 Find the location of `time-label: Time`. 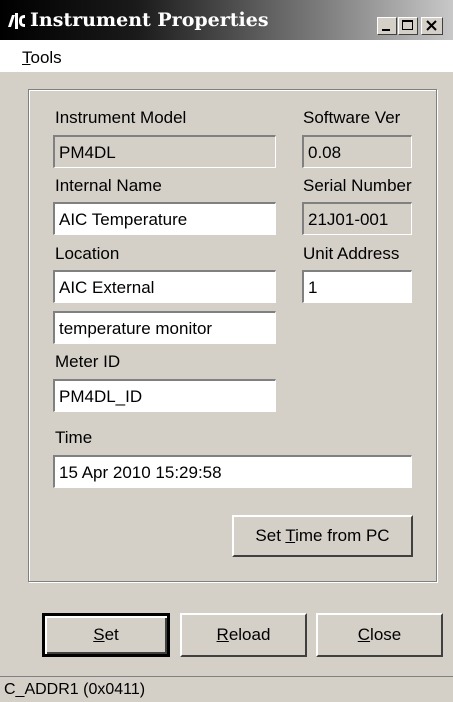

time-label: Time is located at coordinates (74, 437).